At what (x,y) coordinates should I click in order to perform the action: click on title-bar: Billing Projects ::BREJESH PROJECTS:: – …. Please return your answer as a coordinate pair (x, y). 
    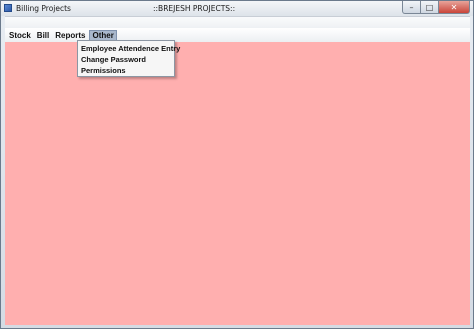
    Looking at the image, I should click on (237, 8).